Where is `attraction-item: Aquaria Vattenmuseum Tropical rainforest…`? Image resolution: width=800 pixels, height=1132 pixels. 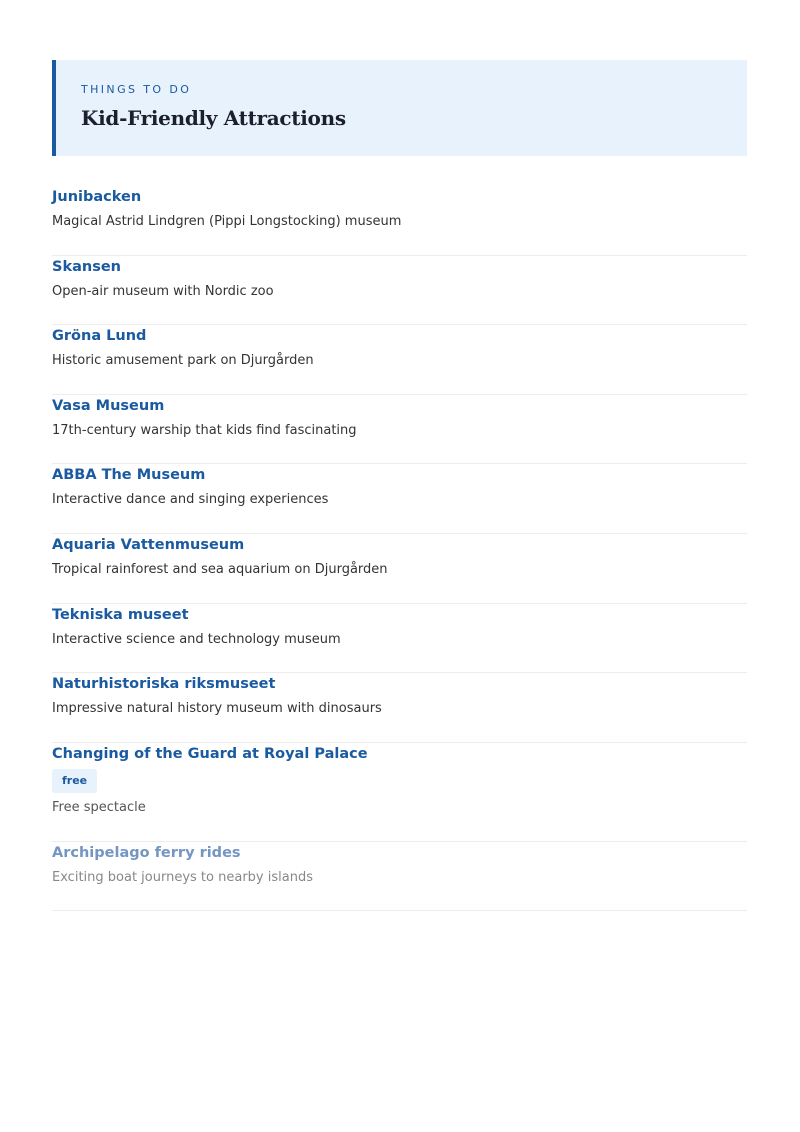
attraction-item: Aquaria Vattenmuseum Tropical rainforest… is located at coordinates (399, 569).